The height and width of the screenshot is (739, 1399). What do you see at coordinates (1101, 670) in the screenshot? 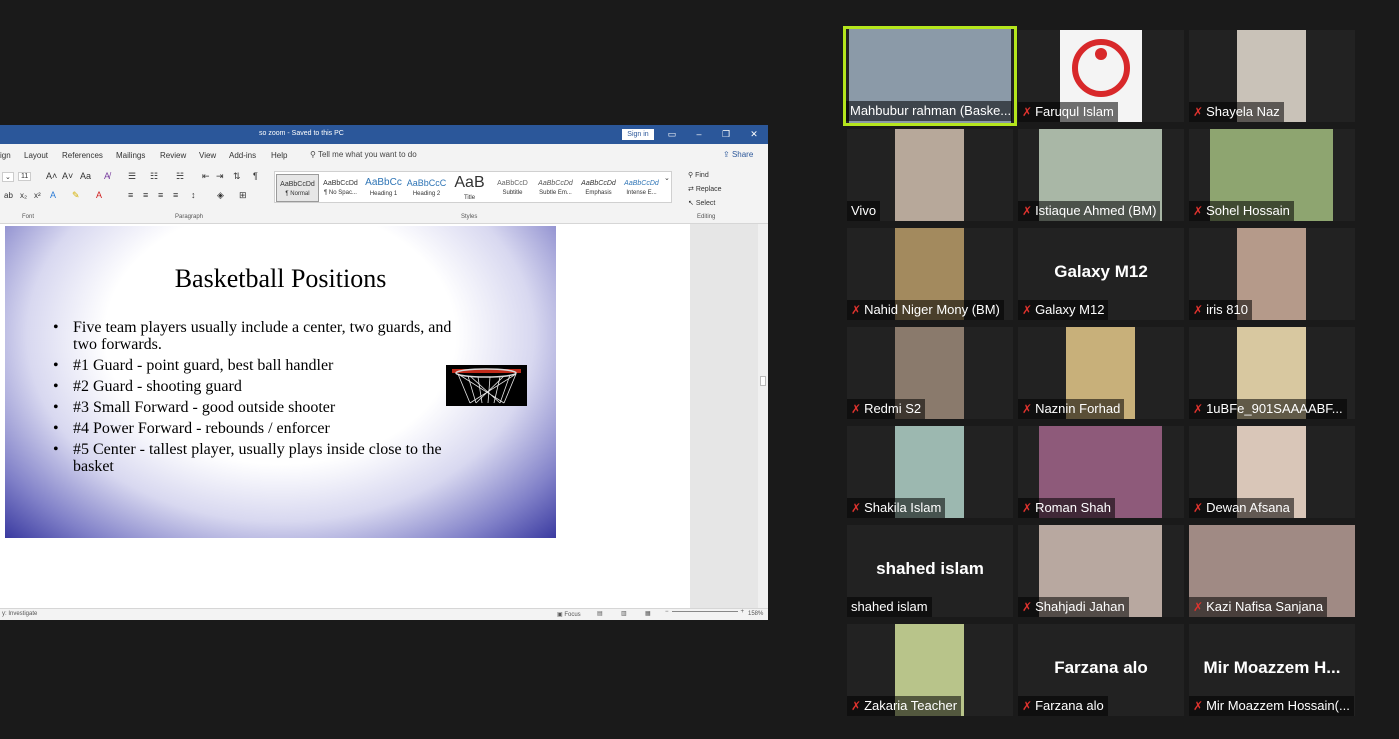
I see `participant-tile: Farzana alo ✗ Farzana alo` at bounding box center [1101, 670].